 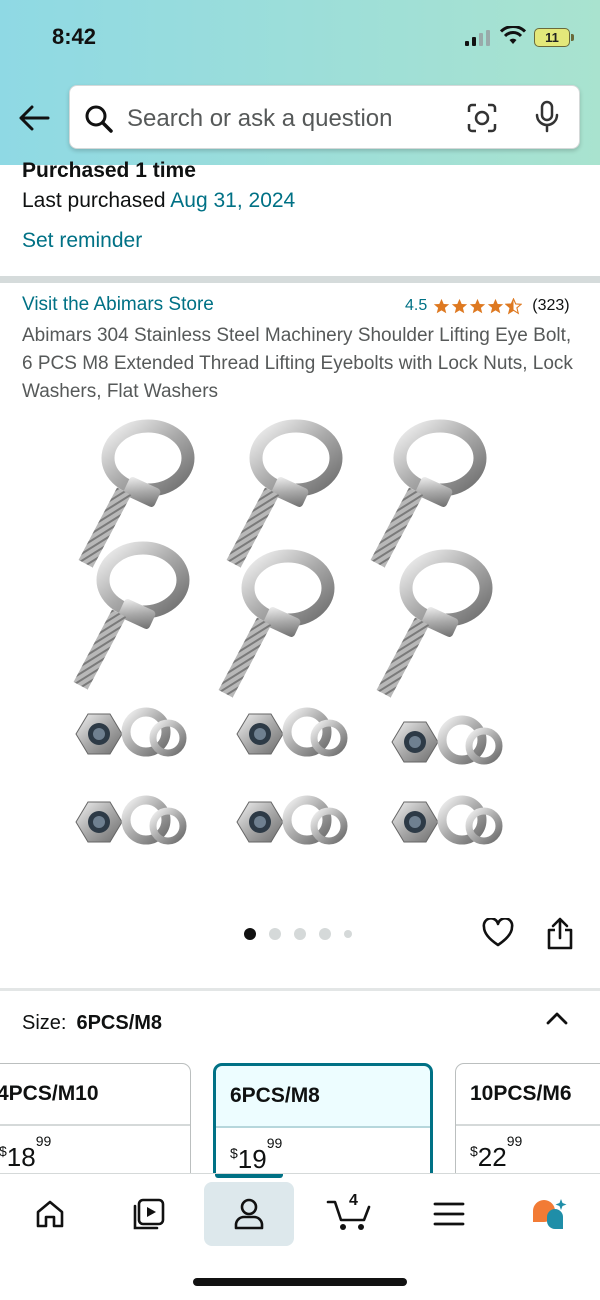 I want to click on nav-home, so click(x=50, y=1214).